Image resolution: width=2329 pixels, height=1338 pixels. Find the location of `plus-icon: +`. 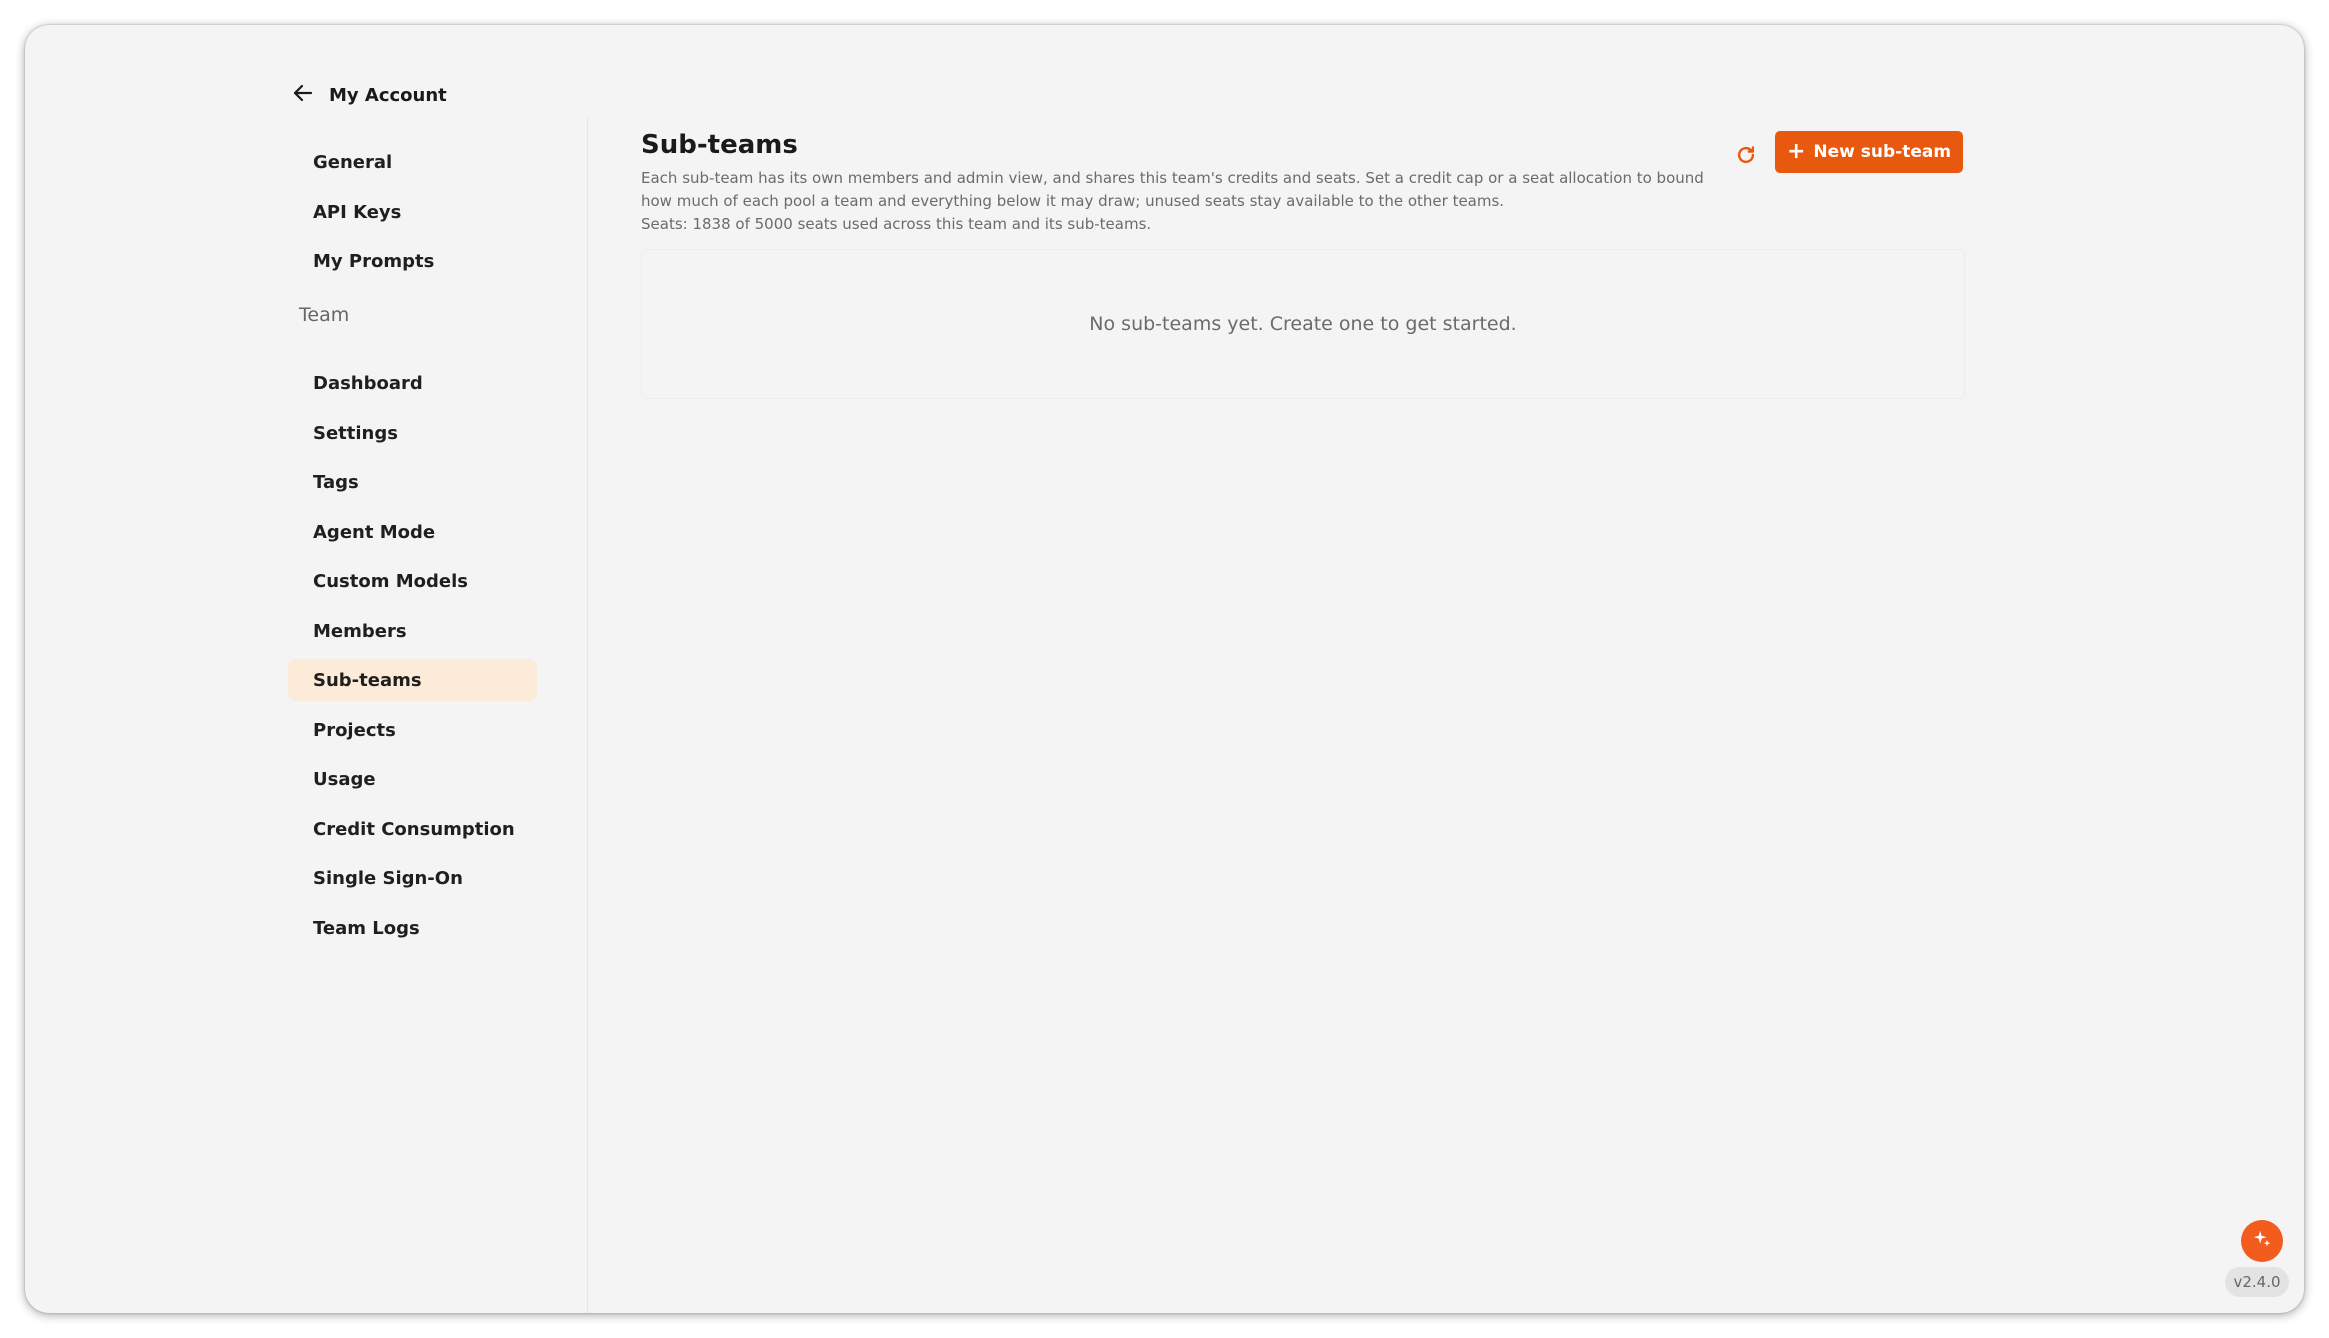

plus-icon: + is located at coordinates (1796, 151).